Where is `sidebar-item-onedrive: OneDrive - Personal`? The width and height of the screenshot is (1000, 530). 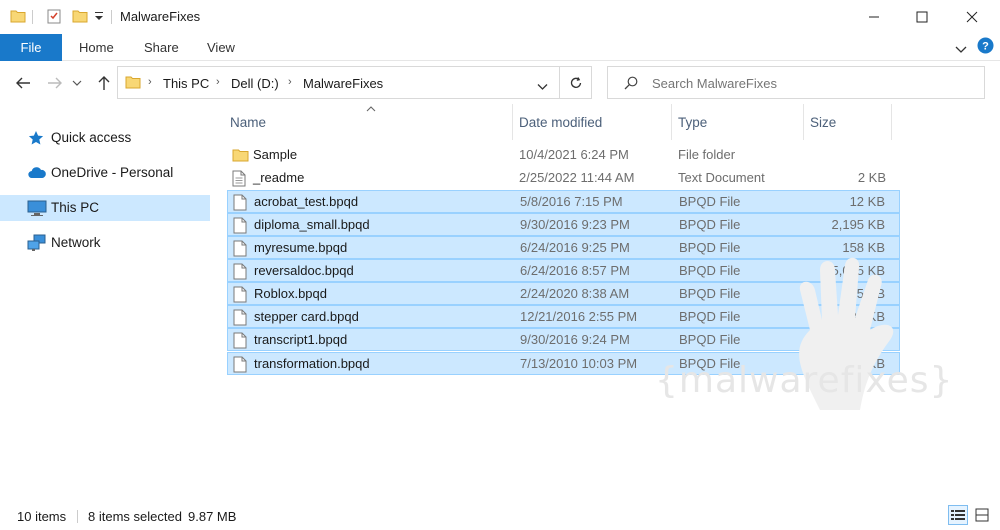
sidebar-item-onedrive: OneDrive - Personal is located at coordinates (105, 173).